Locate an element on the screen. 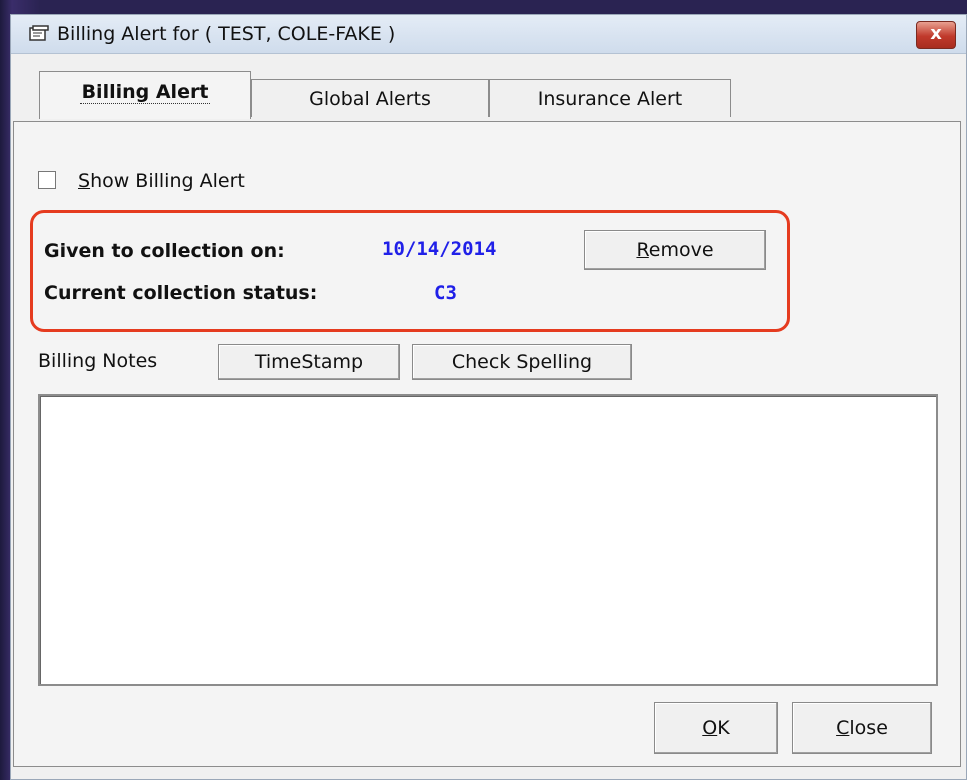 The height and width of the screenshot is (780, 967). given-to-collection-label: Given to collection on: is located at coordinates (164, 251).